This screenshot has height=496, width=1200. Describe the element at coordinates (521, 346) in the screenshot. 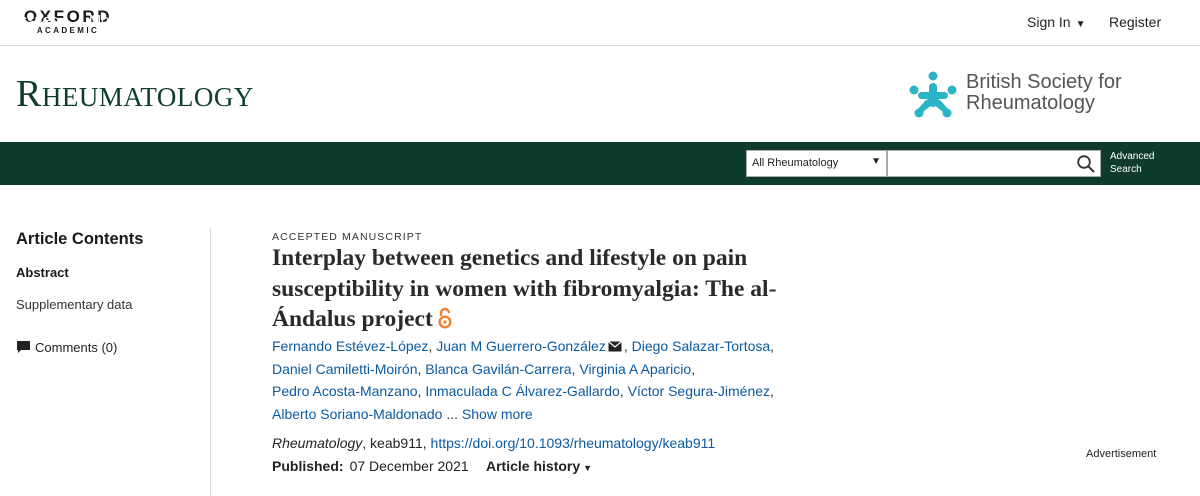

I see `author-link: Juan M Guerrero-González` at that location.